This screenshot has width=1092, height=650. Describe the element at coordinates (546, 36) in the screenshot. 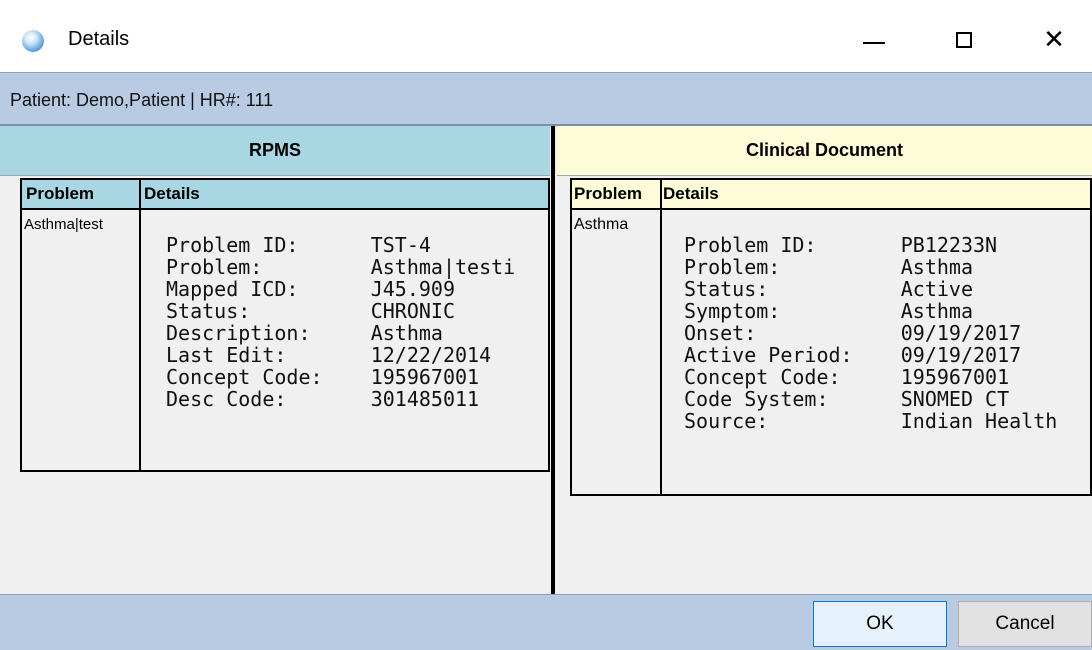

I see `title-bar: Details ✕` at that location.